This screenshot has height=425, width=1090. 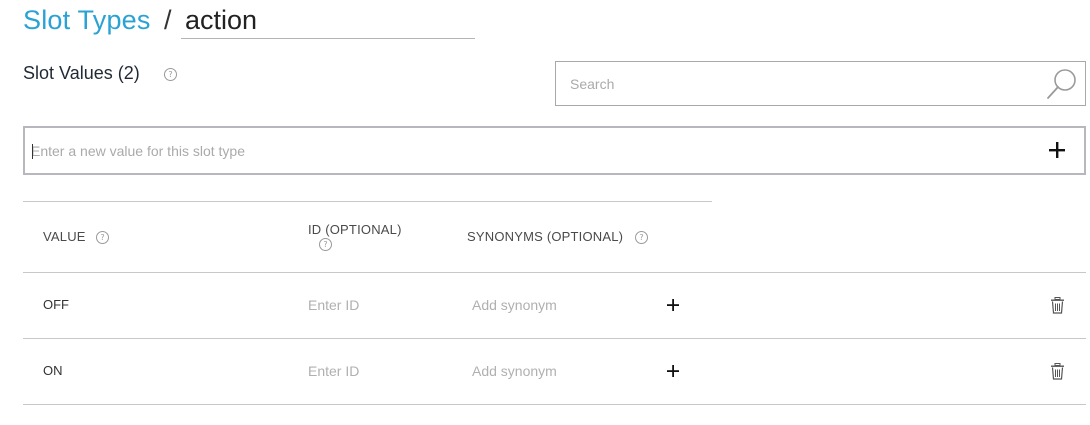 What do you see at coordinates (56, 304) in the screenshot?
I see `slot-value-text: OFF` at bounding box center [56, 304].